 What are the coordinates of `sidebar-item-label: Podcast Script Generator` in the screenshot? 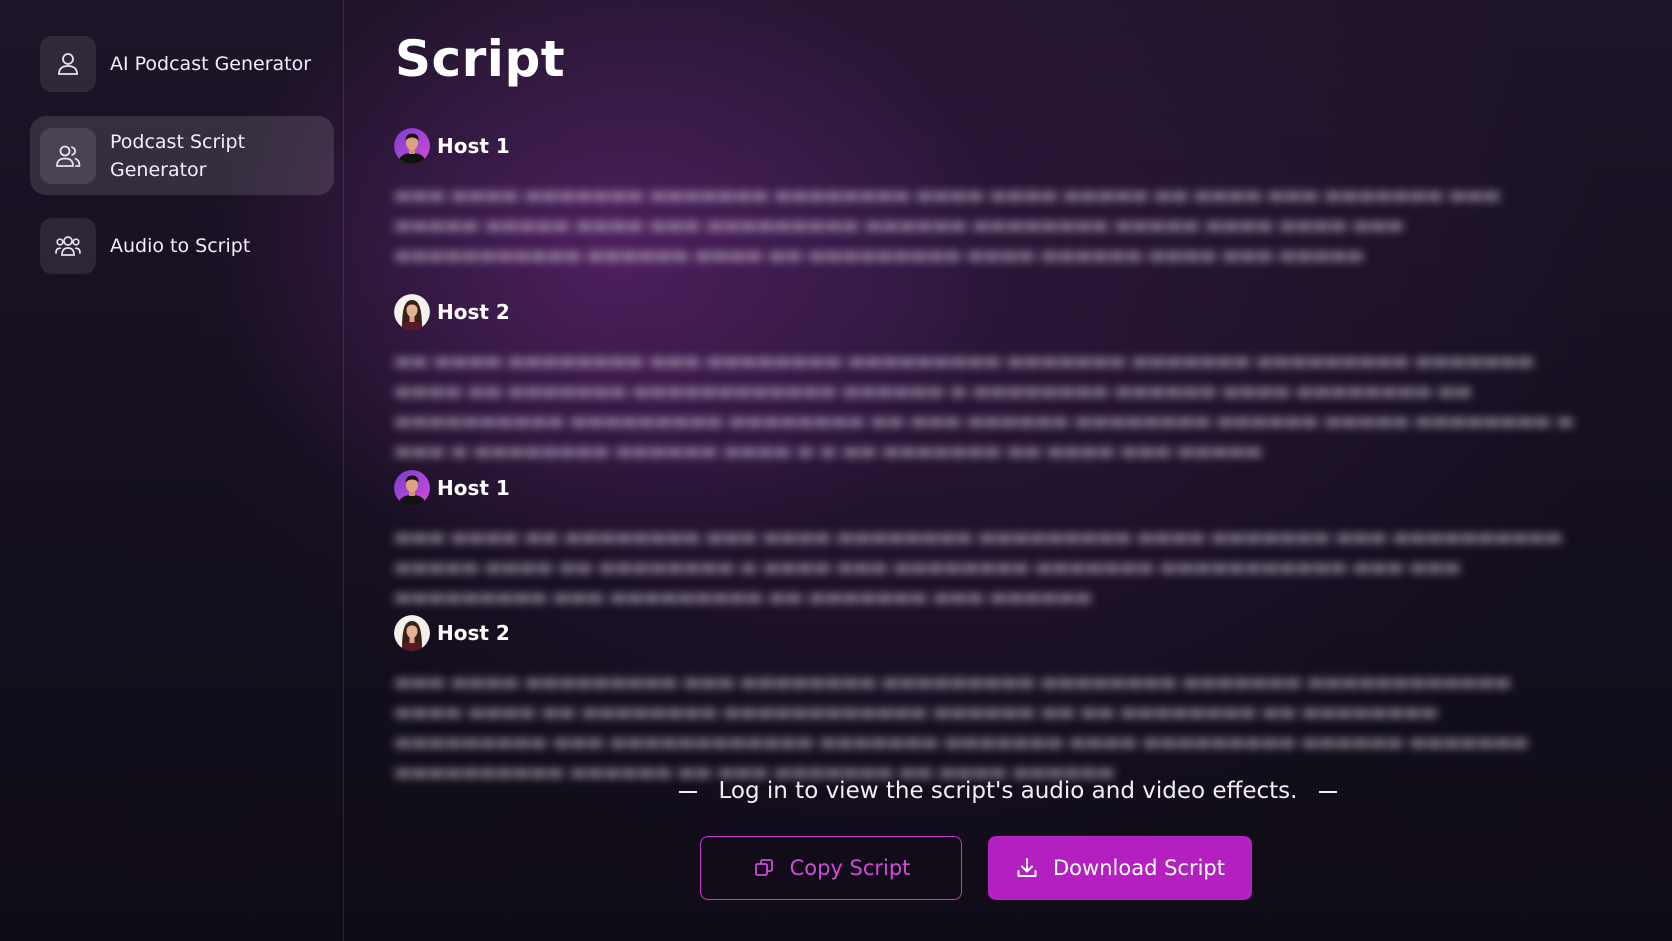 It's located at (178, 155).